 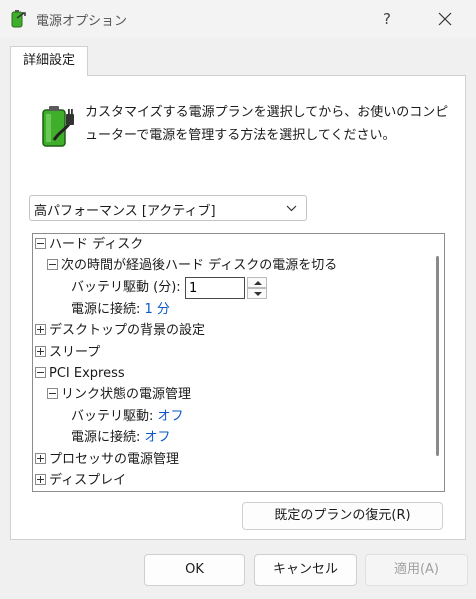 I want to click on battery-minutes-input, so click(x=215, y=288).